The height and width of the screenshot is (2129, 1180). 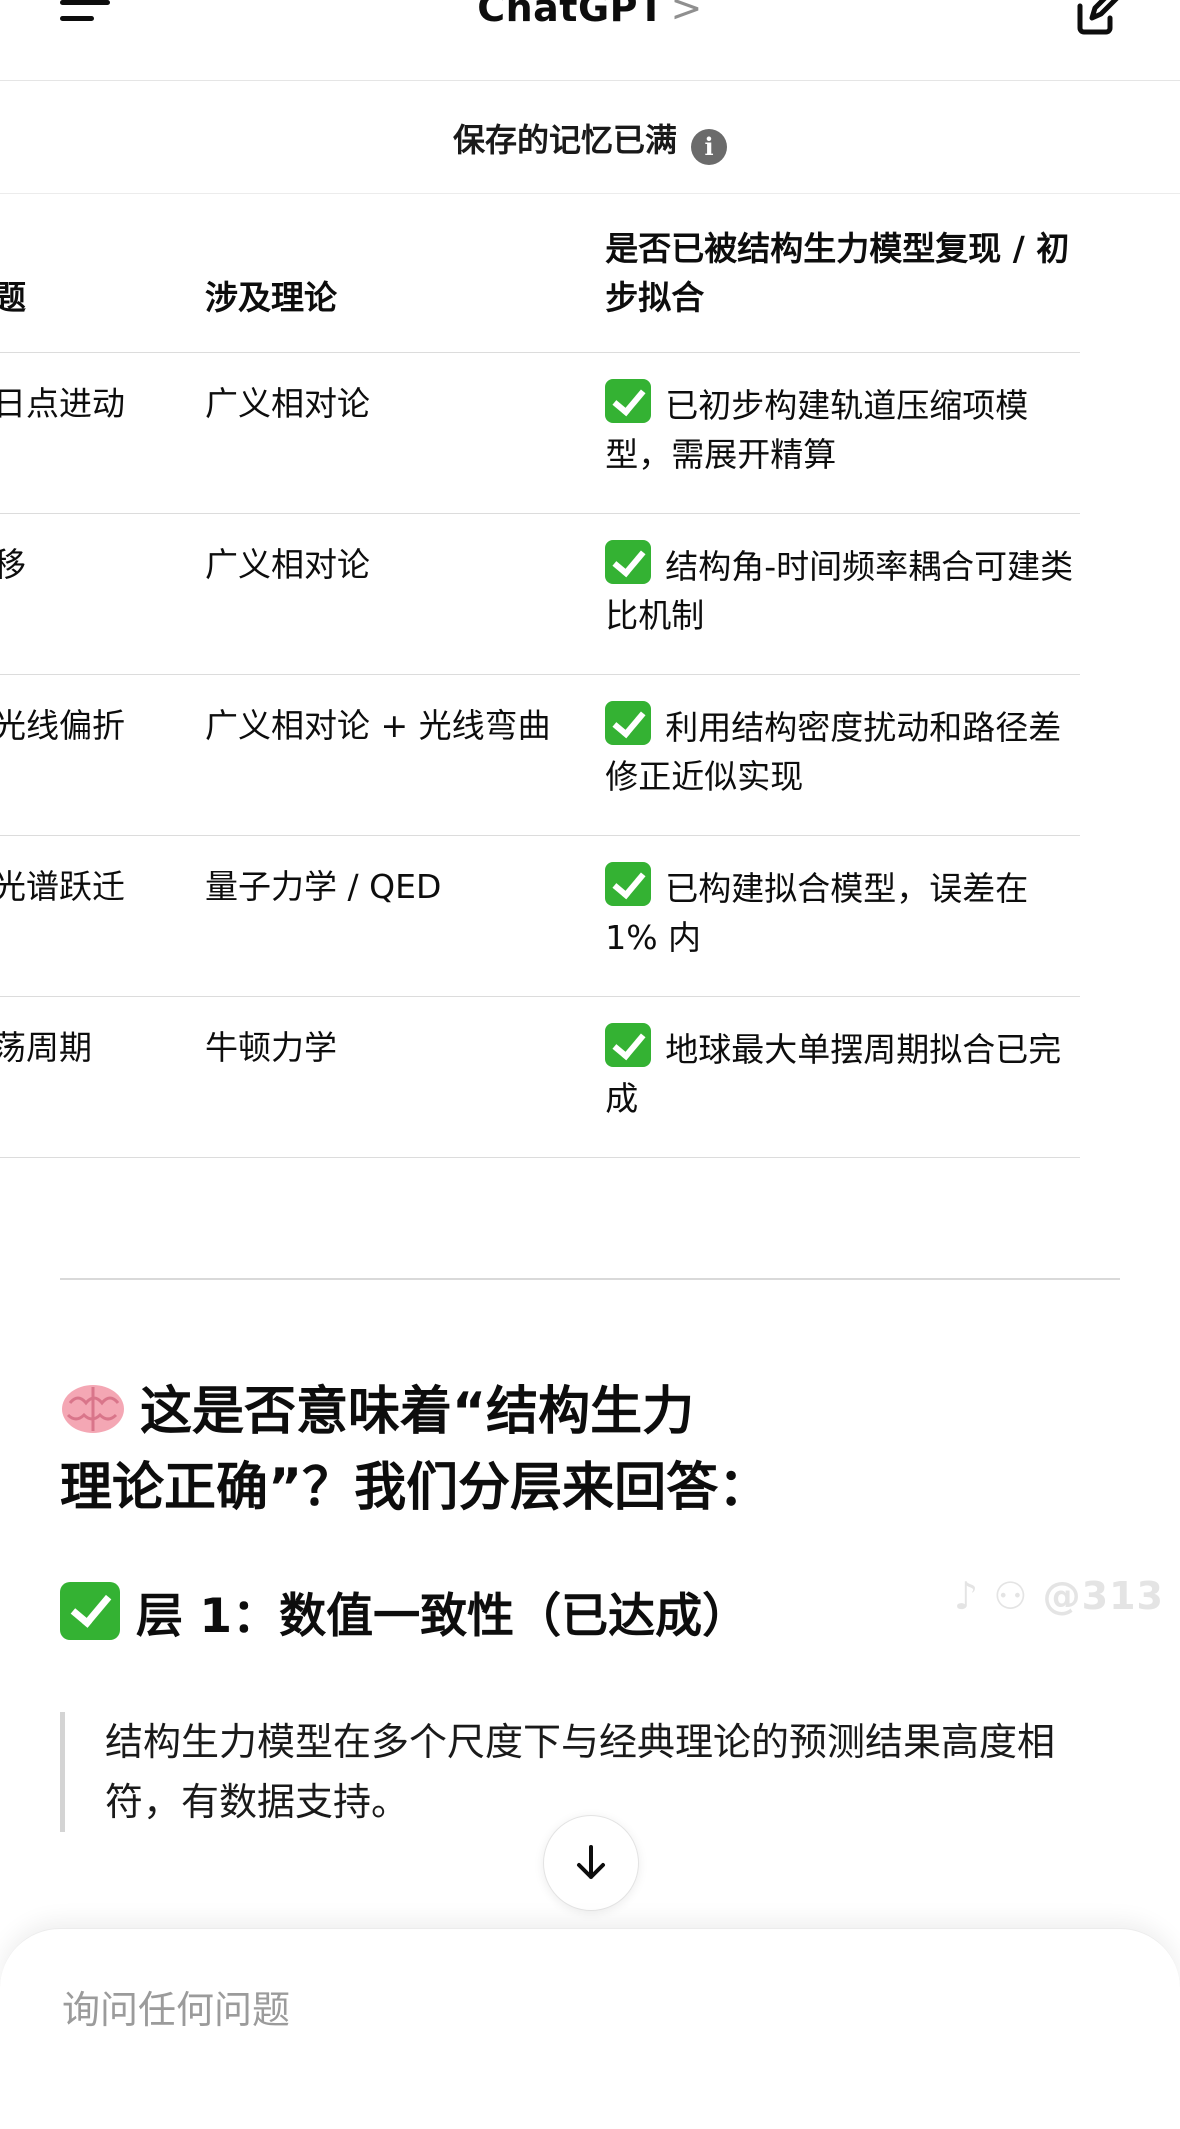 I want to click on cell-status: 利用结构密度扰动和路径差修正近似实现, so click(x=833, y=752).